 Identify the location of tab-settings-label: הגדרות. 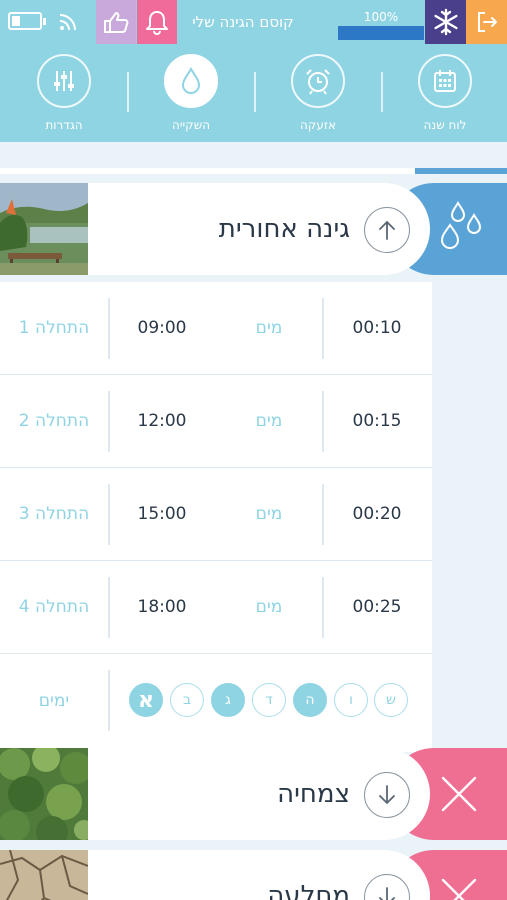
(64, 125).